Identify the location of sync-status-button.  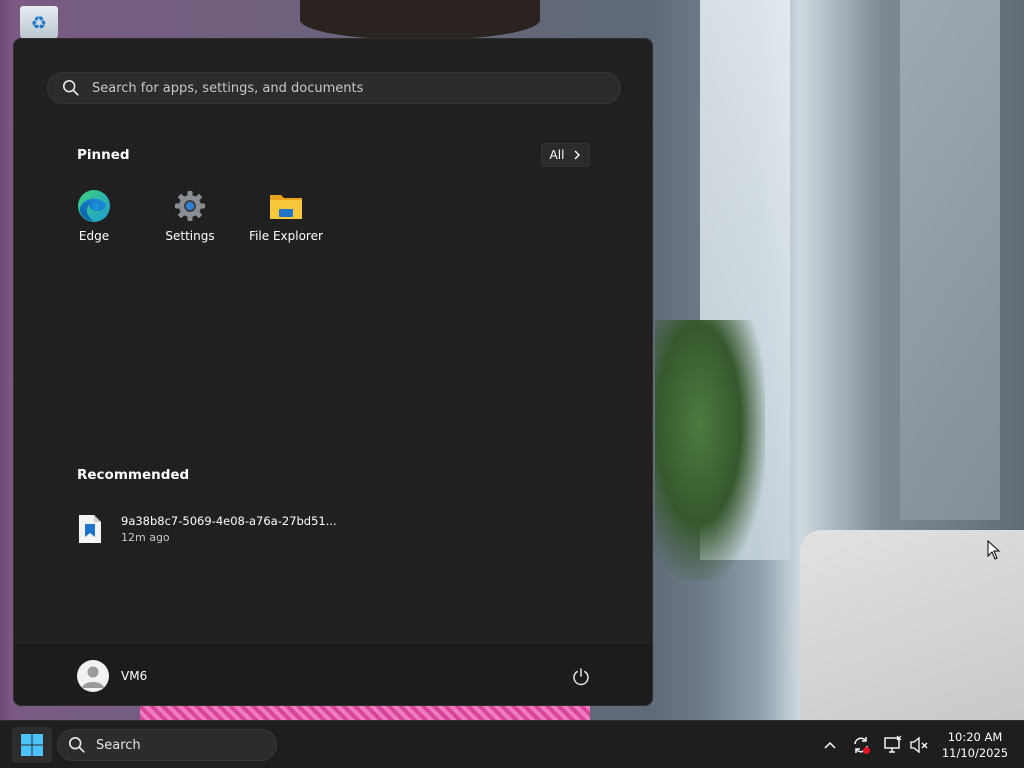
(861, 745).